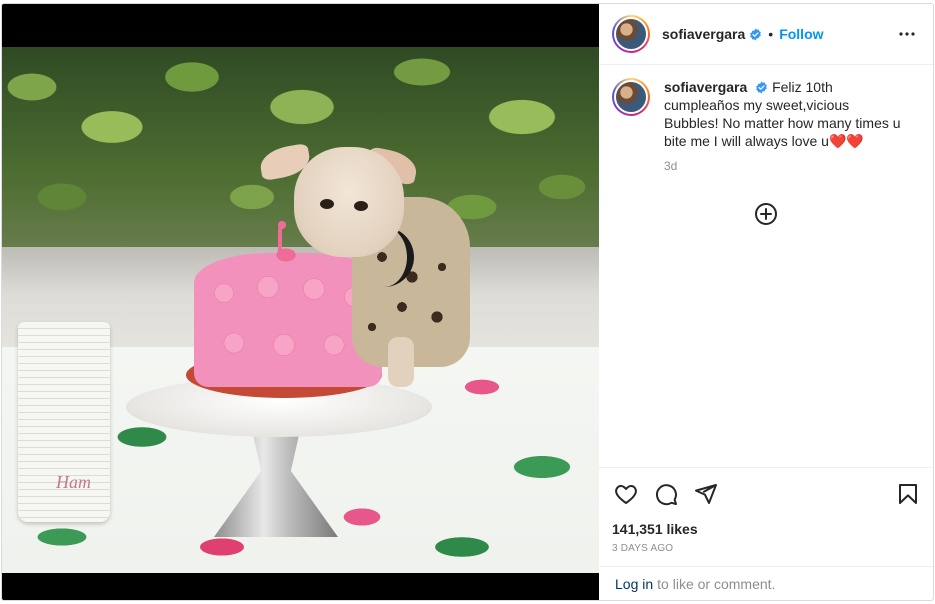 This screenshot has width=935, height=604. I want to click on paper-plane-icon, so click(706, 494).